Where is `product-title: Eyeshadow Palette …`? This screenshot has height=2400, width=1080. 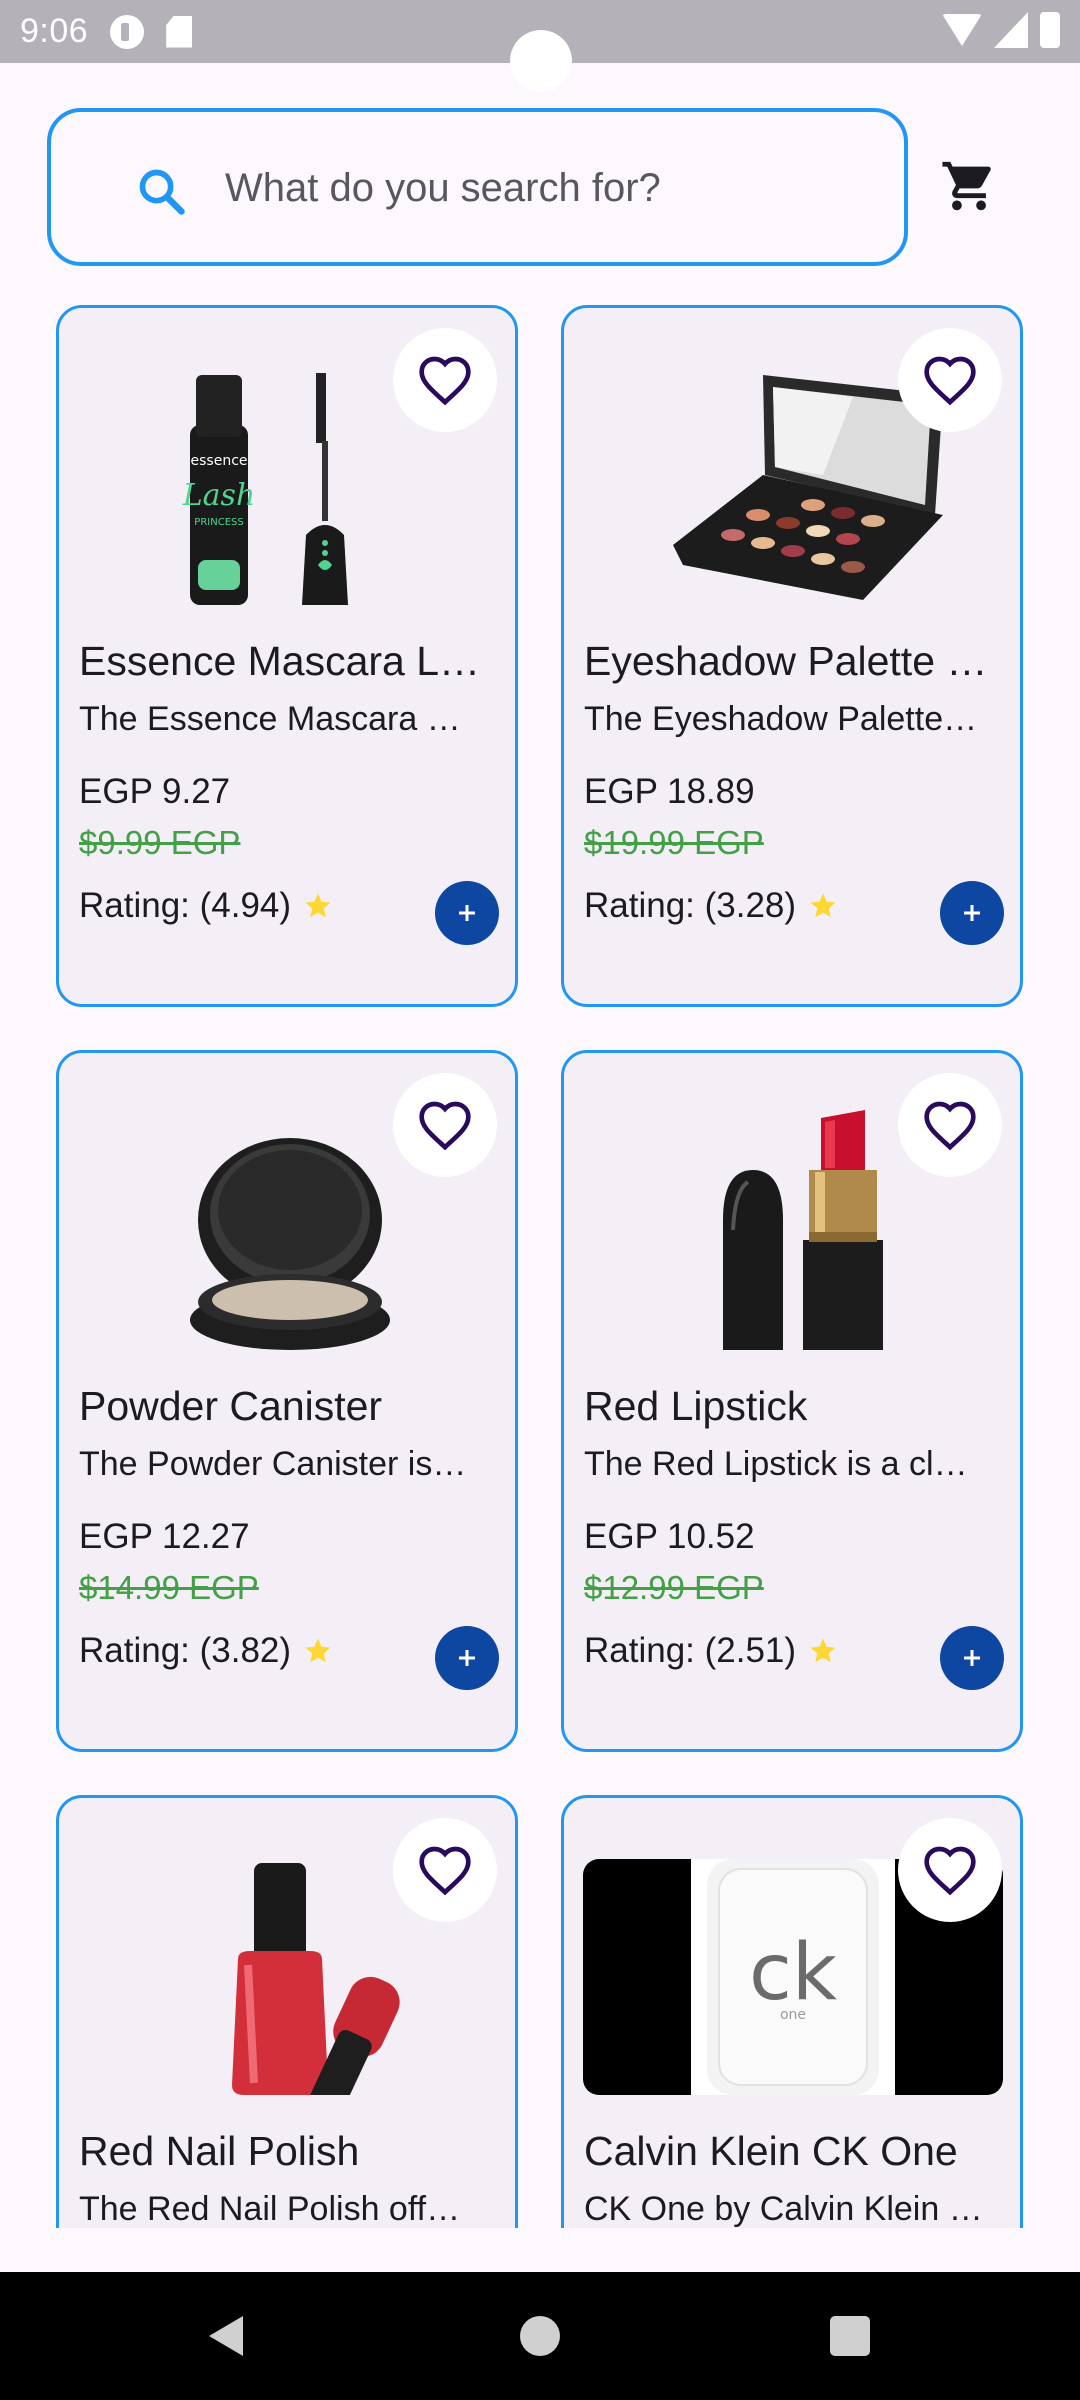
product-title: Eyeshadow Palette … is located at coordinates (786, 661).